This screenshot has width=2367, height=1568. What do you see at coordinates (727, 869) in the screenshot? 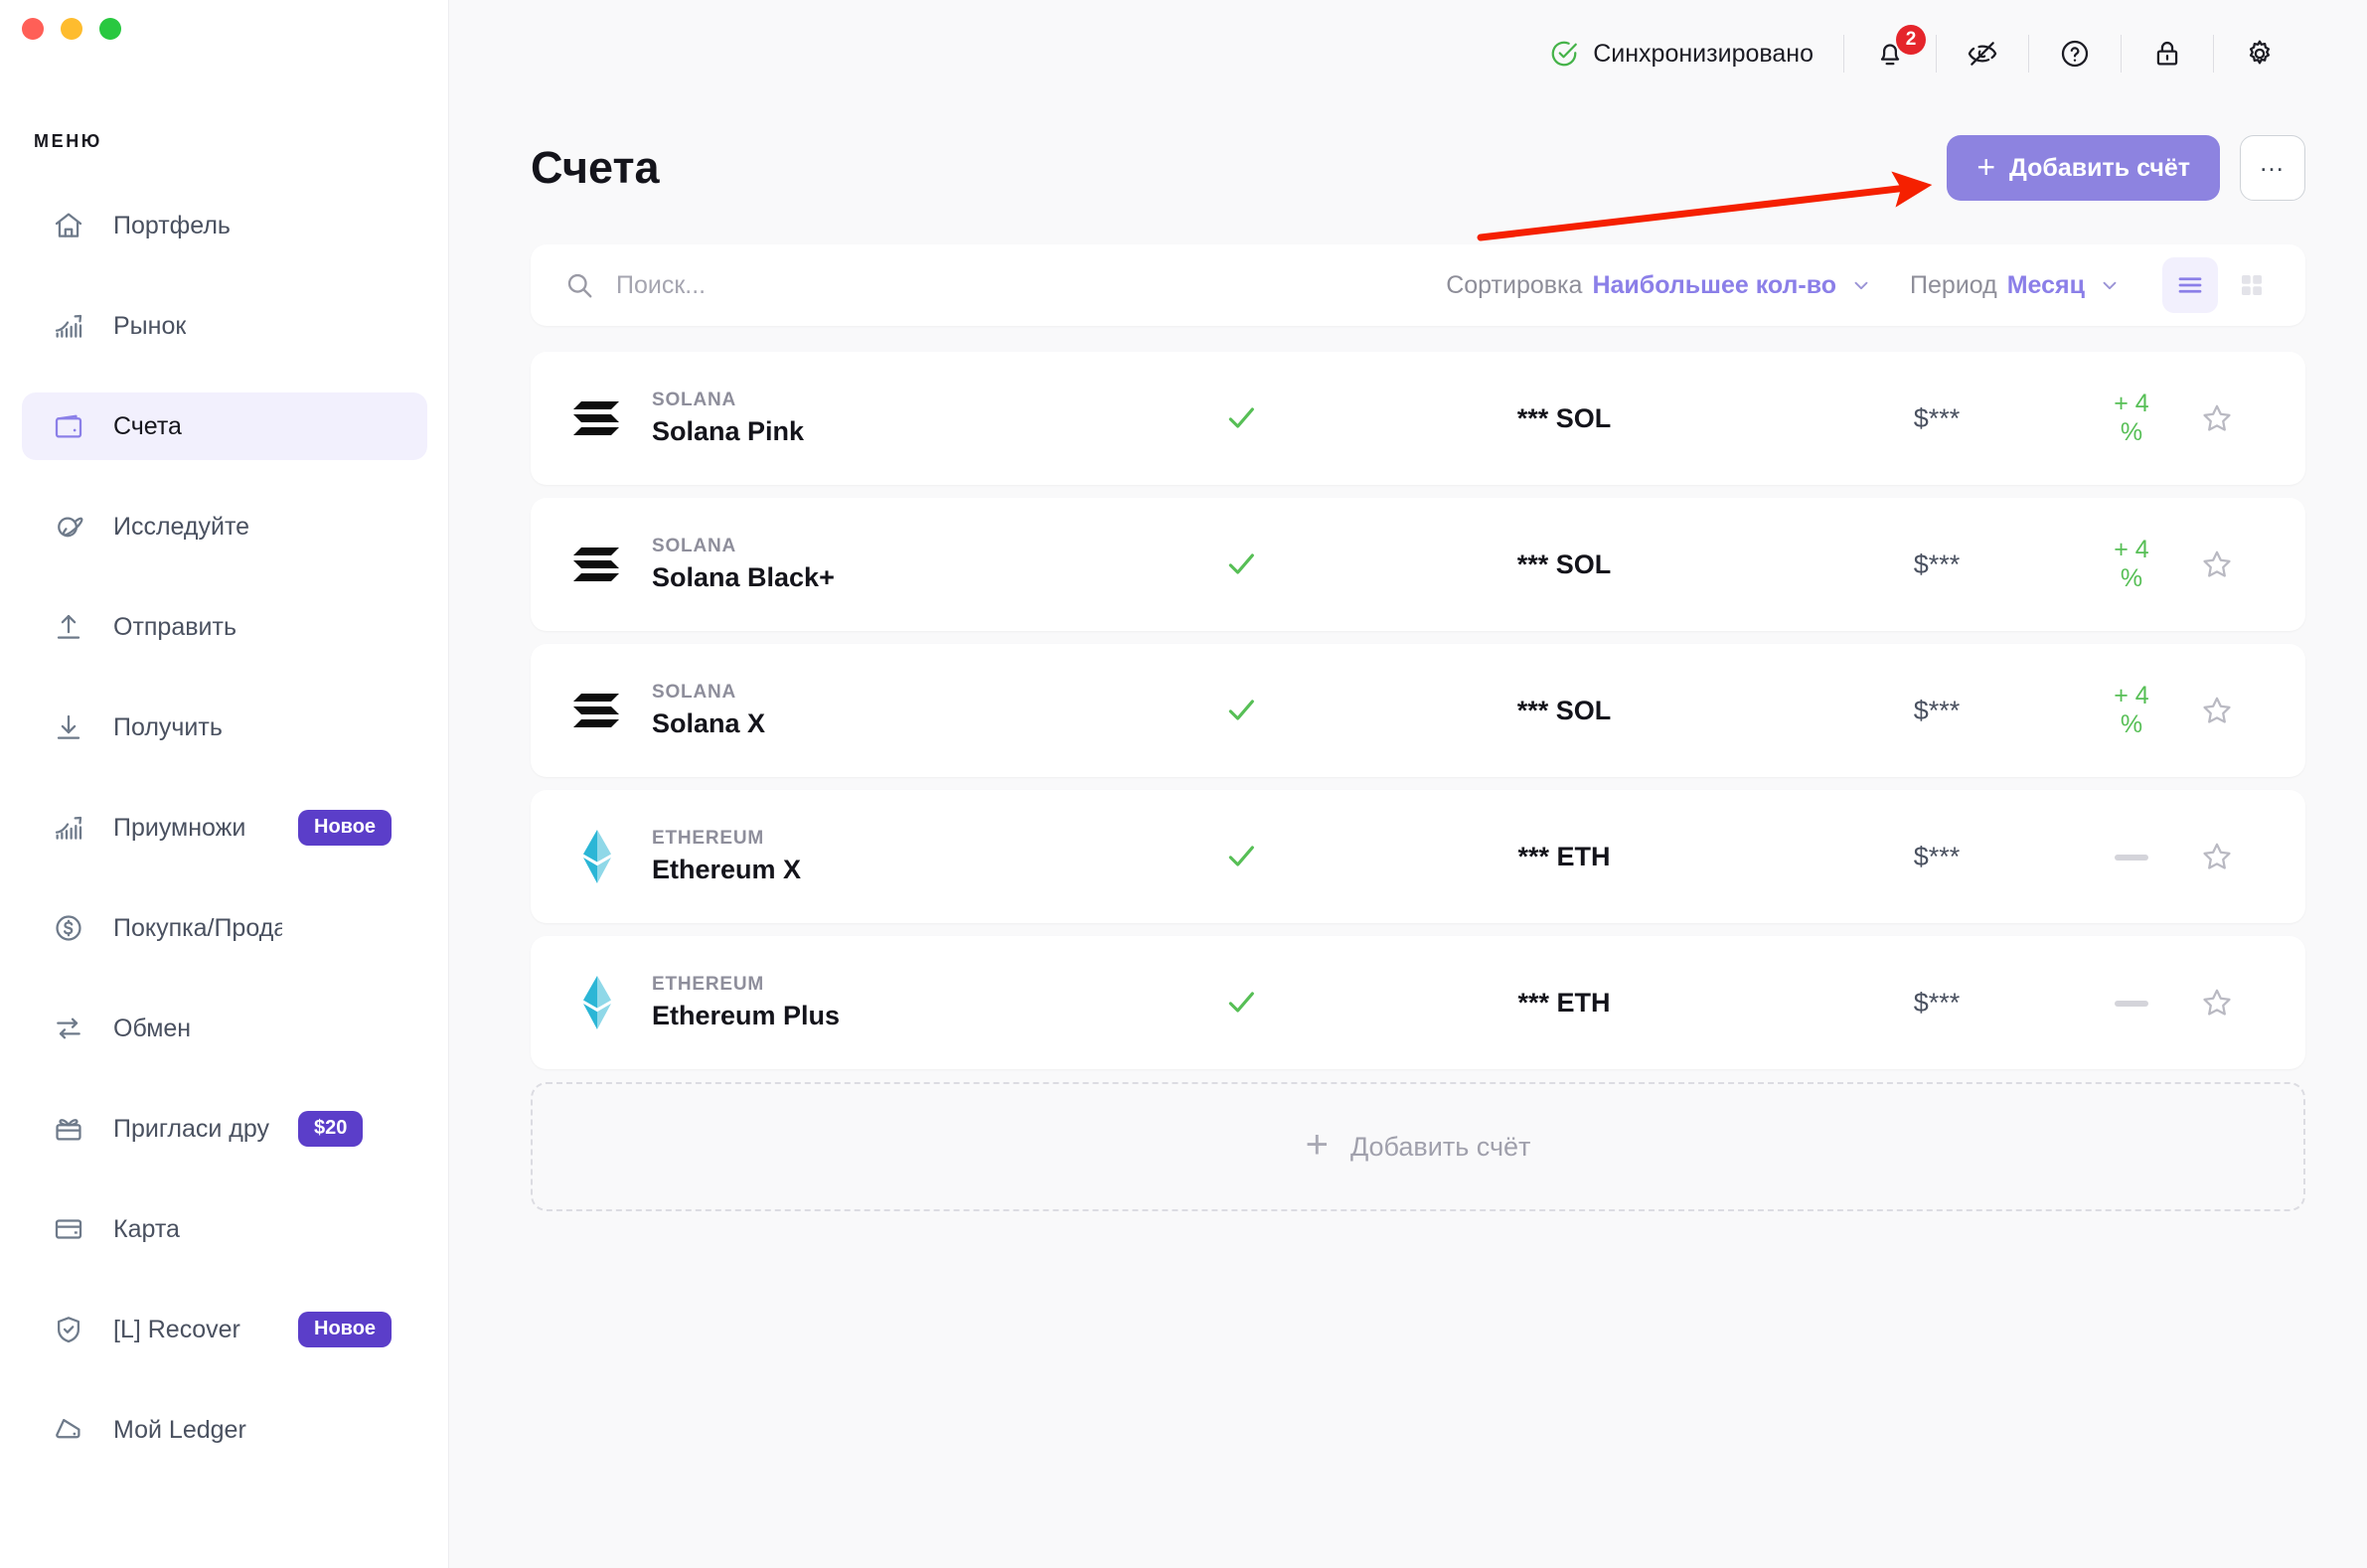
I see `account-name: Ethereum X` at bounding box center [727, 869].